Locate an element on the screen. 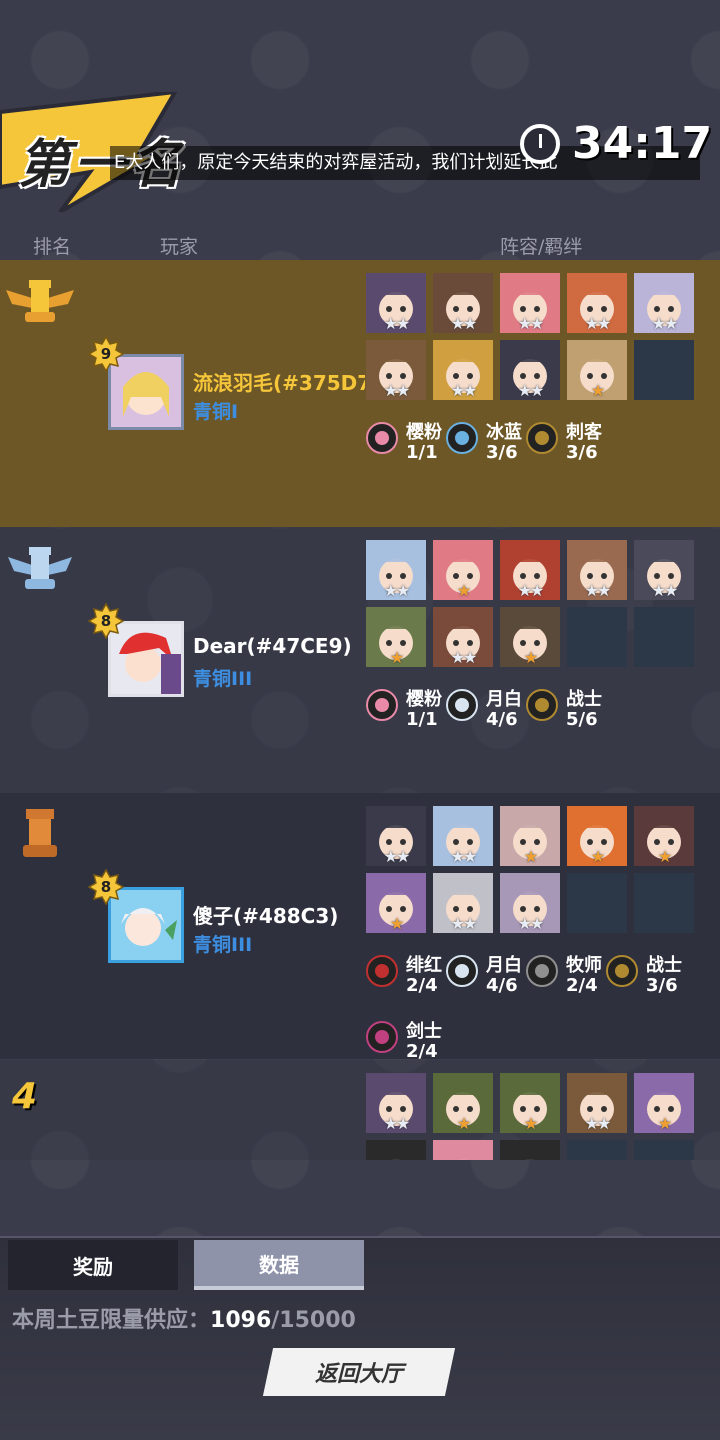 The height and width of the screenshot is (1440, 720). synergy-item: 战士 3/6 is located at coordinates (651, 979).